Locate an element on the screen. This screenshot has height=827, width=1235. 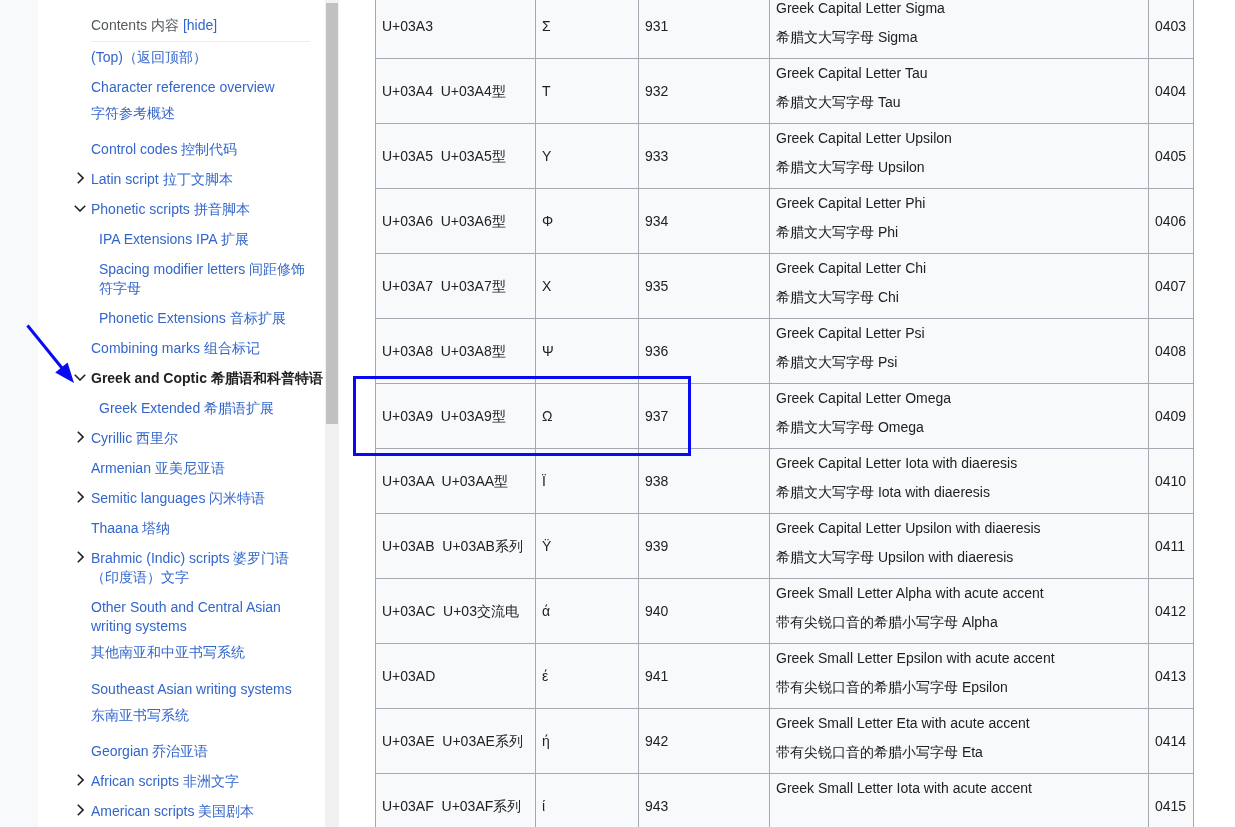
cell-line: Greek Small Letter Iota with acute accent is located at coordinates (904, 788).